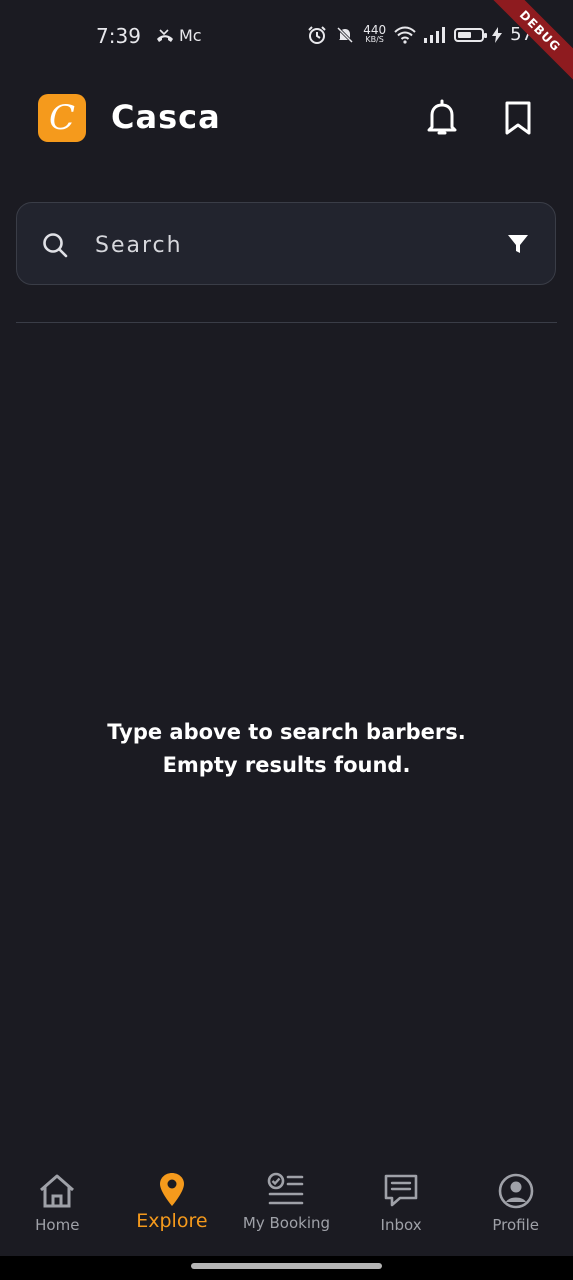  I want to click on search-input, so click(285, 245).